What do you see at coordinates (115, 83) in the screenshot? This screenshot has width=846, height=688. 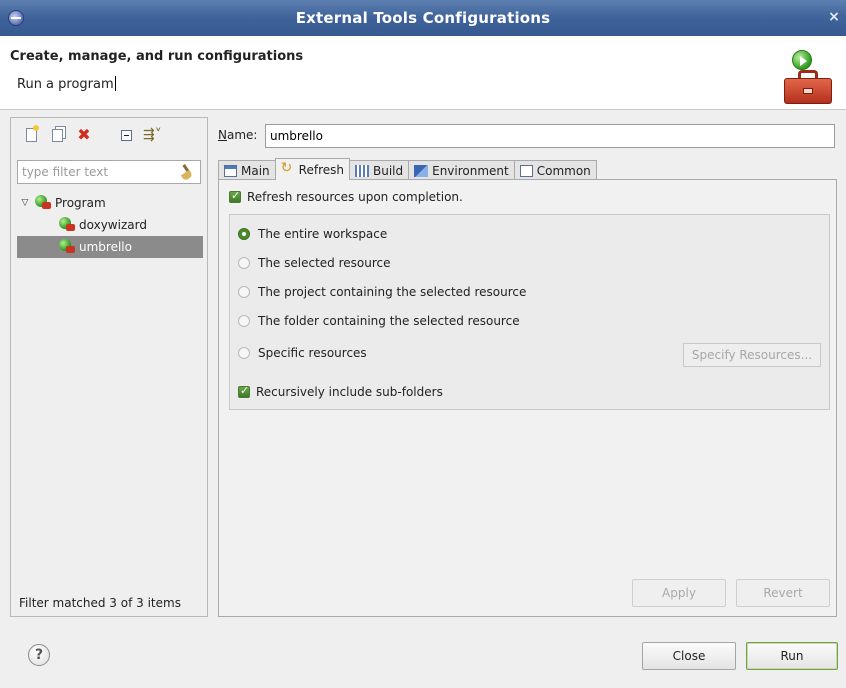 I see `text-caret` at bounding box center [115, 83].